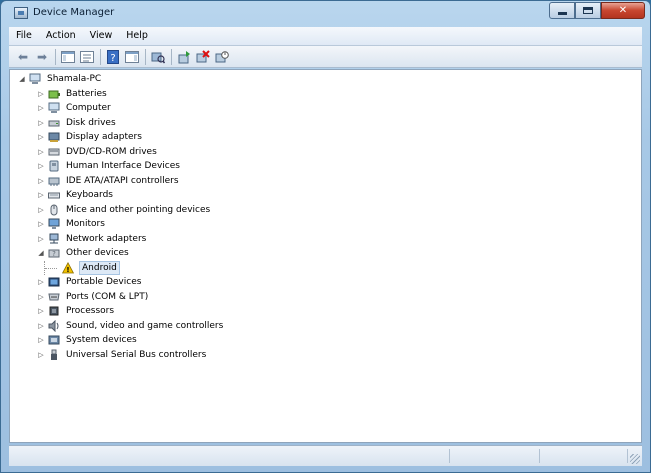  What do you see at coordinates (54, 239) in the screenshot?
I see `network-adapter-icon` at bounding box center [54, 239].